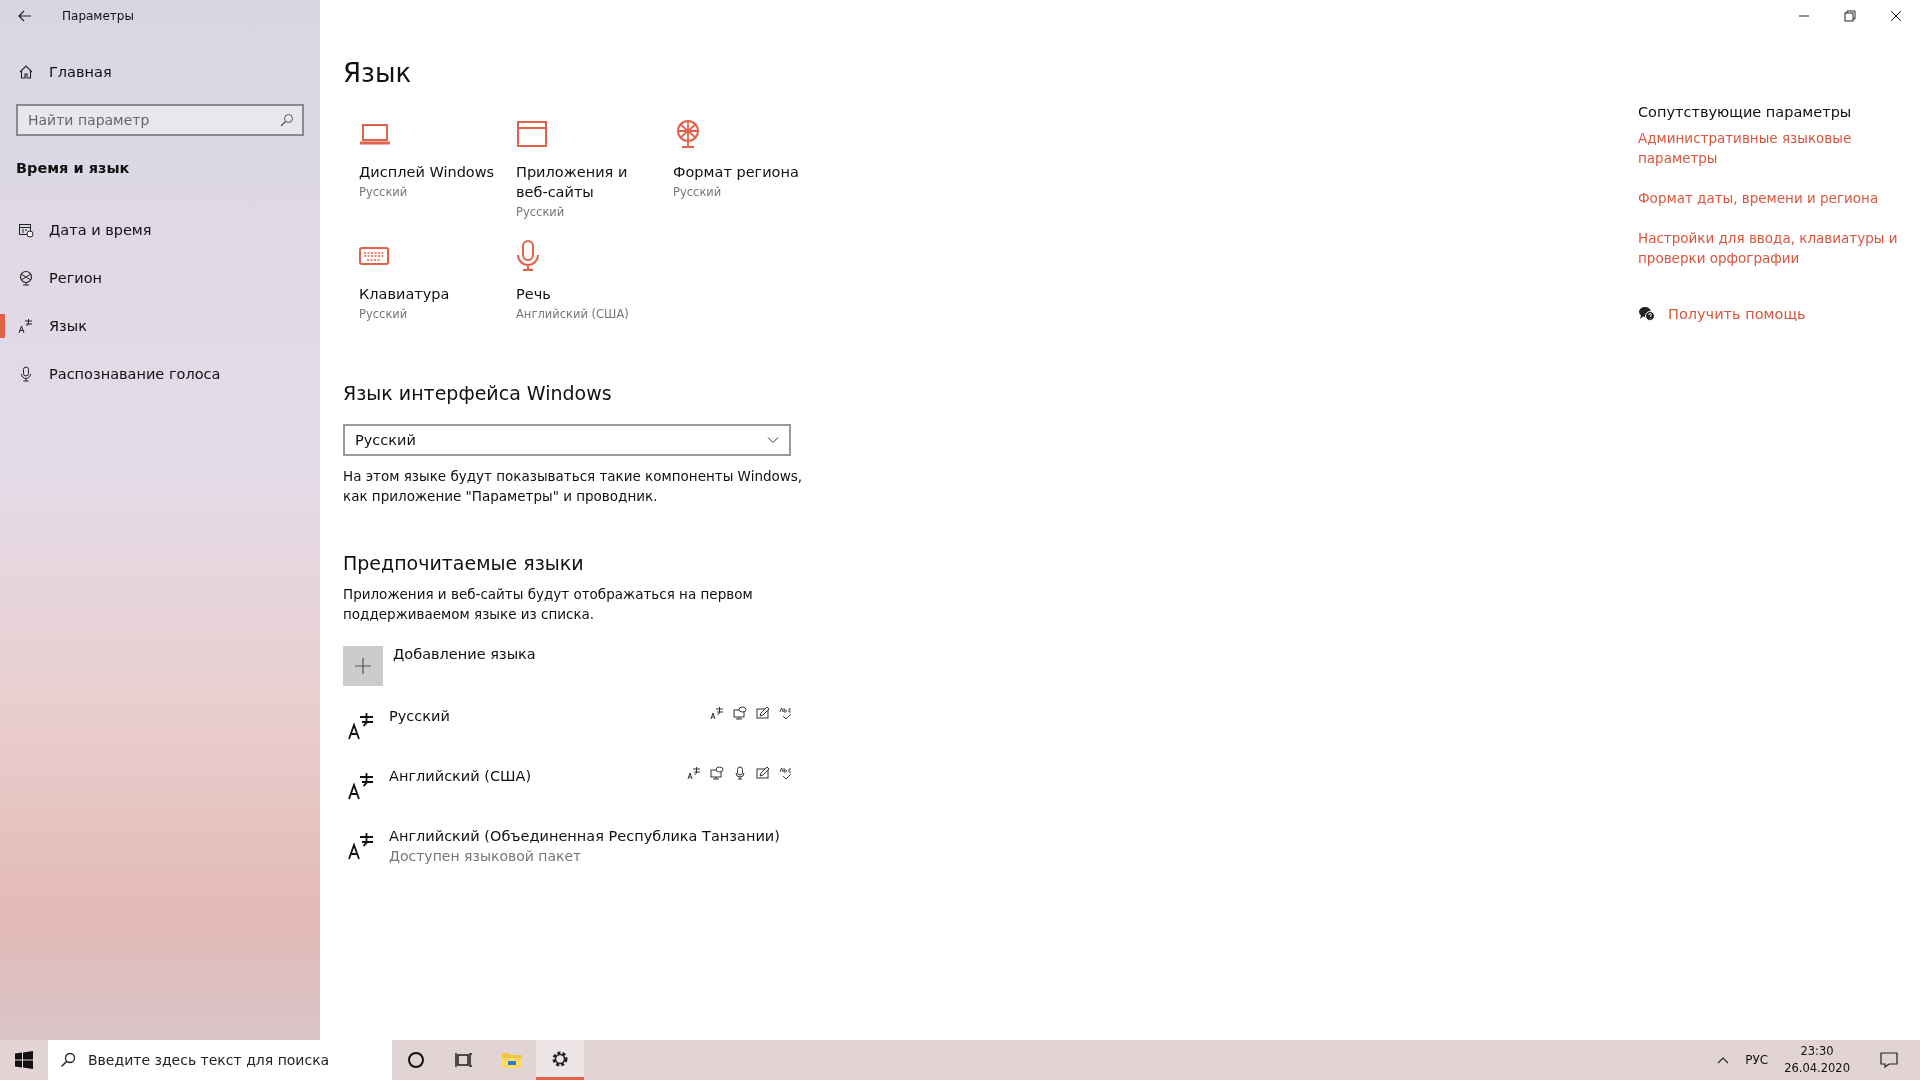 The width and height of the screenshot is (1920, 1080). Describe the element at coordinates (464, 1060) in the screenshot. I see `task-view-icon` at that location.